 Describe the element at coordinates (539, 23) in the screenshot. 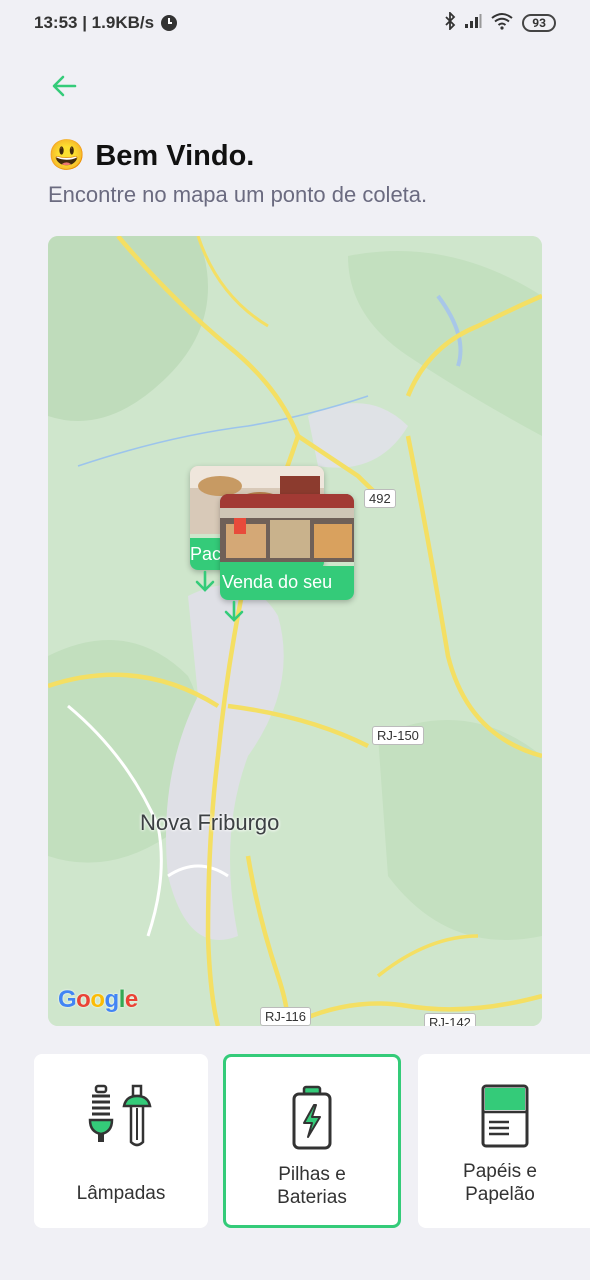

I see `battery-status: 93` at that location.